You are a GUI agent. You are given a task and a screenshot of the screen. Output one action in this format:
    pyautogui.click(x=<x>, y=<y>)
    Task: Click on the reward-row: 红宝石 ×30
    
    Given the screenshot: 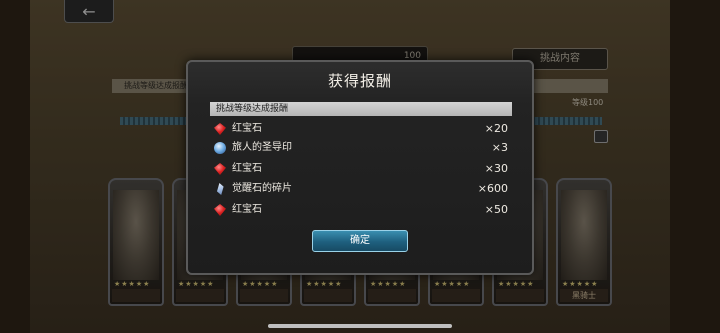 What is the action you would take?
    pyautogui.click(x=361, y=169)
    